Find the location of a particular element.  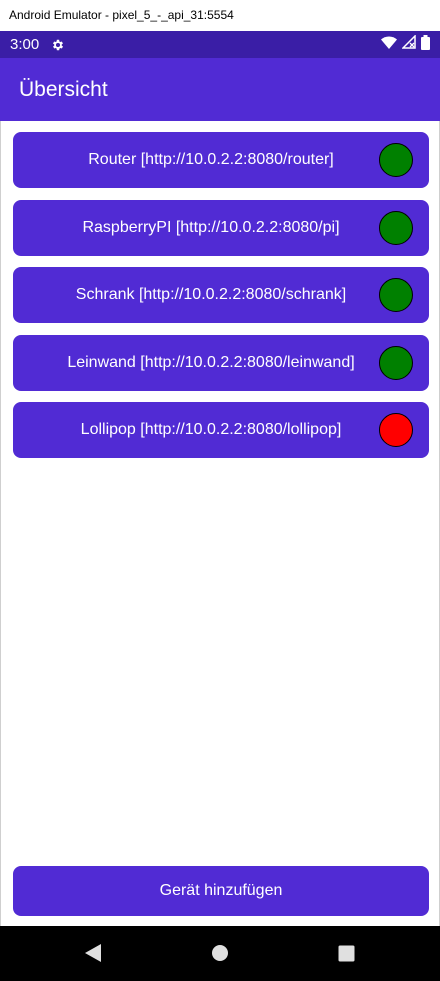

back-icon is located at coordinates (93, 953).